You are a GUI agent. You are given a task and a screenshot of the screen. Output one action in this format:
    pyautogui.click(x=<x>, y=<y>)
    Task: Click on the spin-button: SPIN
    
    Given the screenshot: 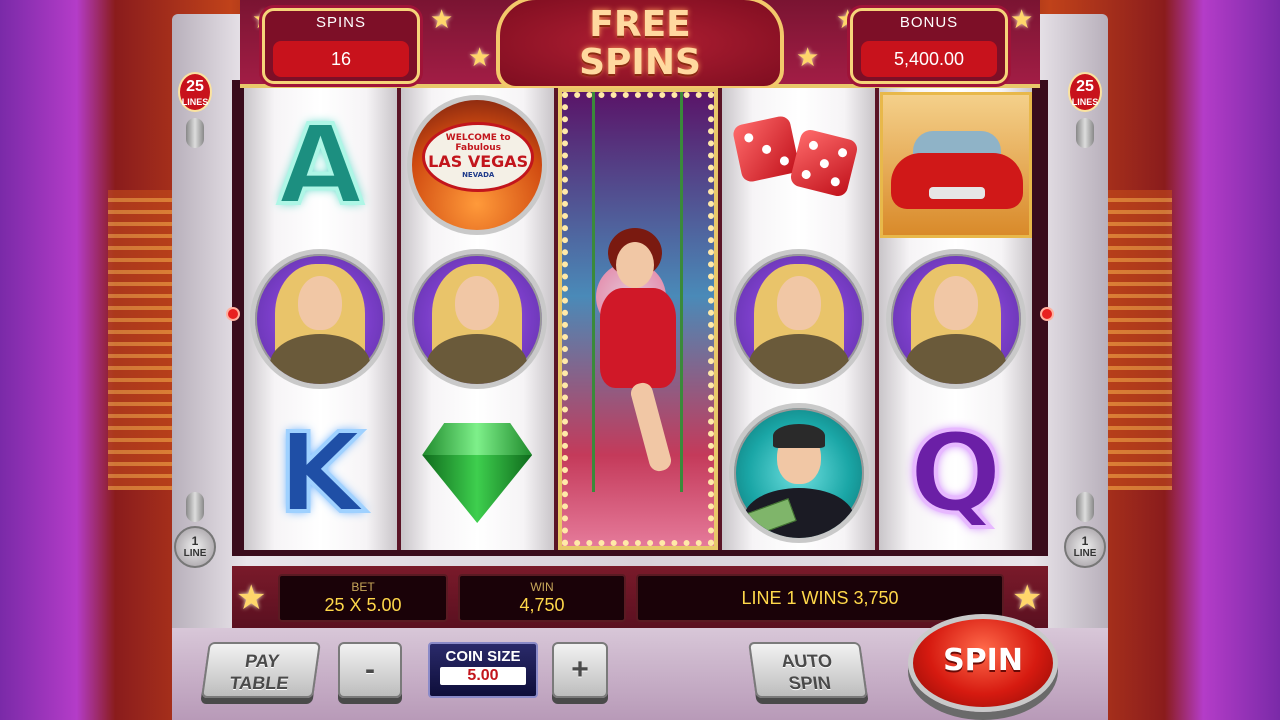 What is the action you would take?
    pyautogui.click(x=983, y=663)
    